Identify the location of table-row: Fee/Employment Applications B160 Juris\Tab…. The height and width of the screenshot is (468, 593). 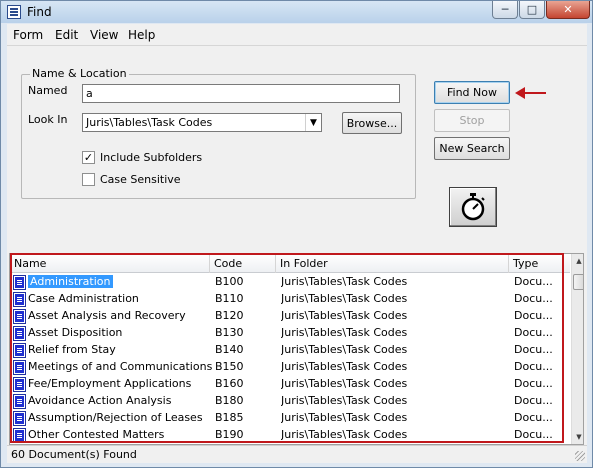
(290, 384).